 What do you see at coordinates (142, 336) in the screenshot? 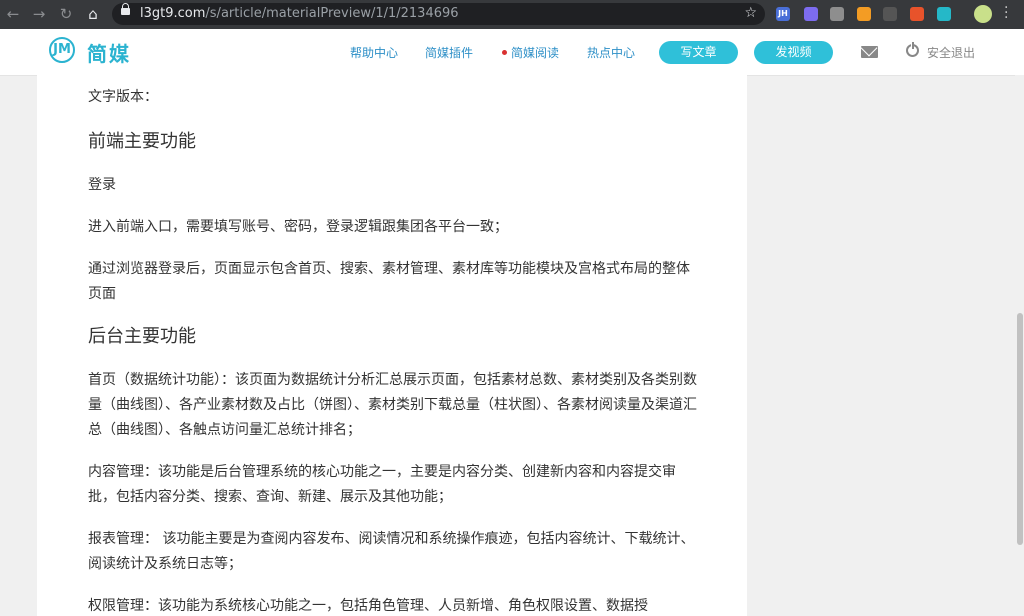
I see `section-heading-backend: 后台主要功能` at bounding box center [142, 336].